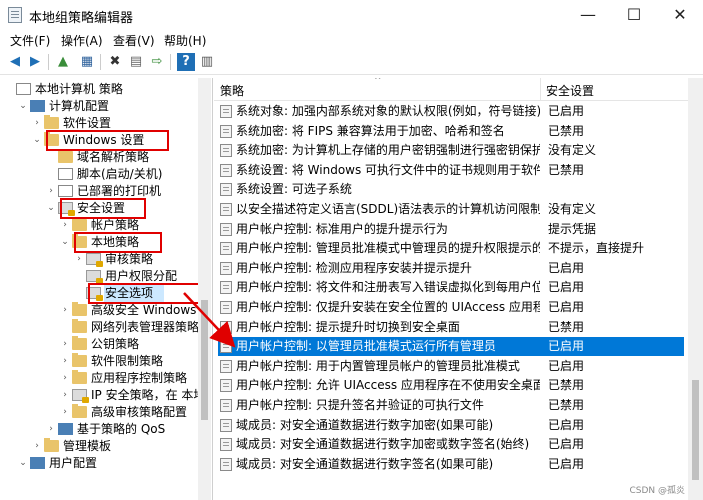  Describe the element at coordinates (186, 62) in the screenshot. I see `help-icon: ?` at that location.